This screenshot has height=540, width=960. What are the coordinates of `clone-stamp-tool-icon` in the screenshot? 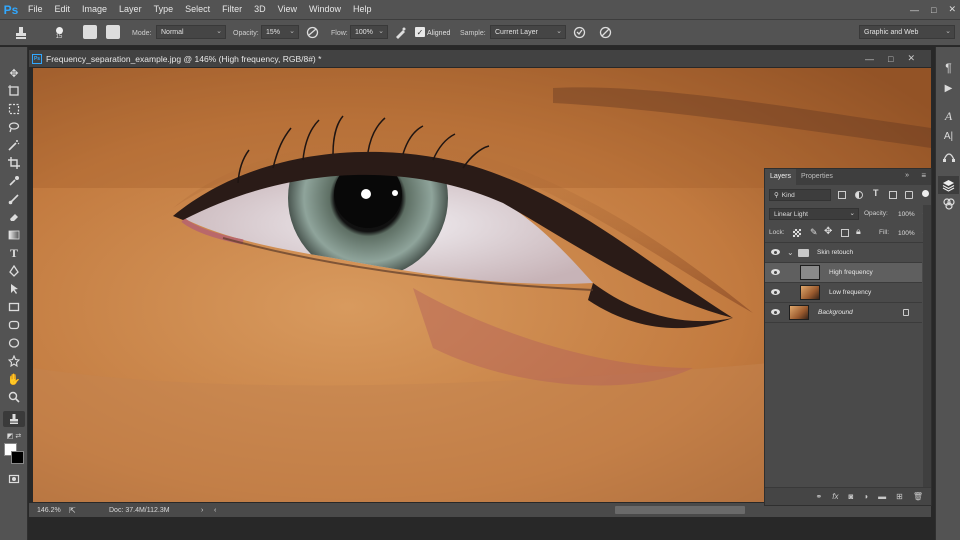 It's located at (14, 419).